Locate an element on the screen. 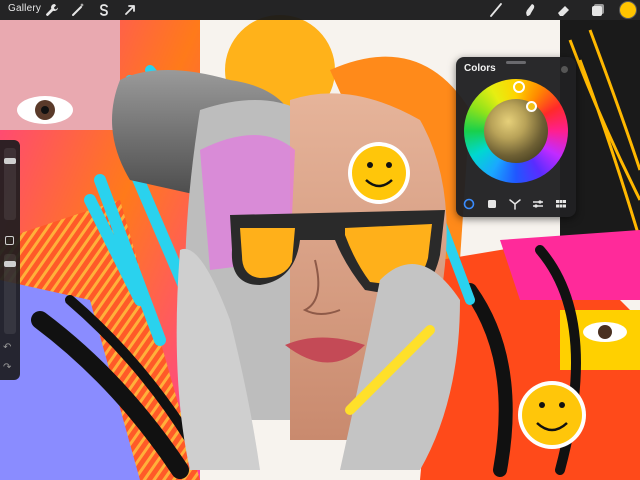 This screenshot has height=480, width=640. saturation-brightness-disc is located at coordinates (516, 131).